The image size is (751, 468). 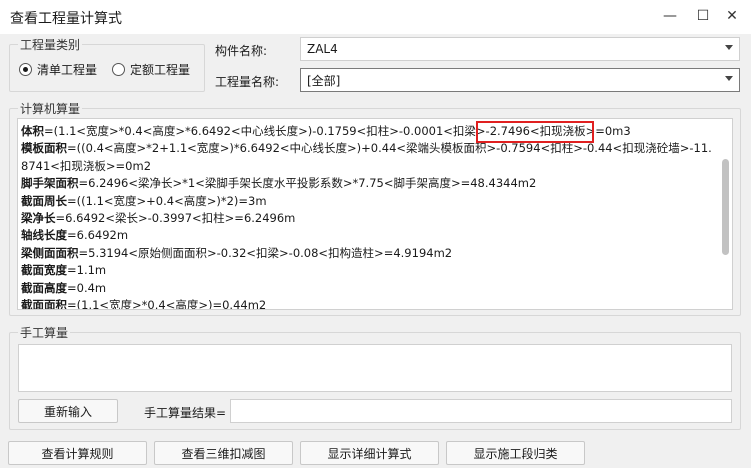 I want to click on quantity-name-label: 工程量名称:, so click(x=247, y=82).